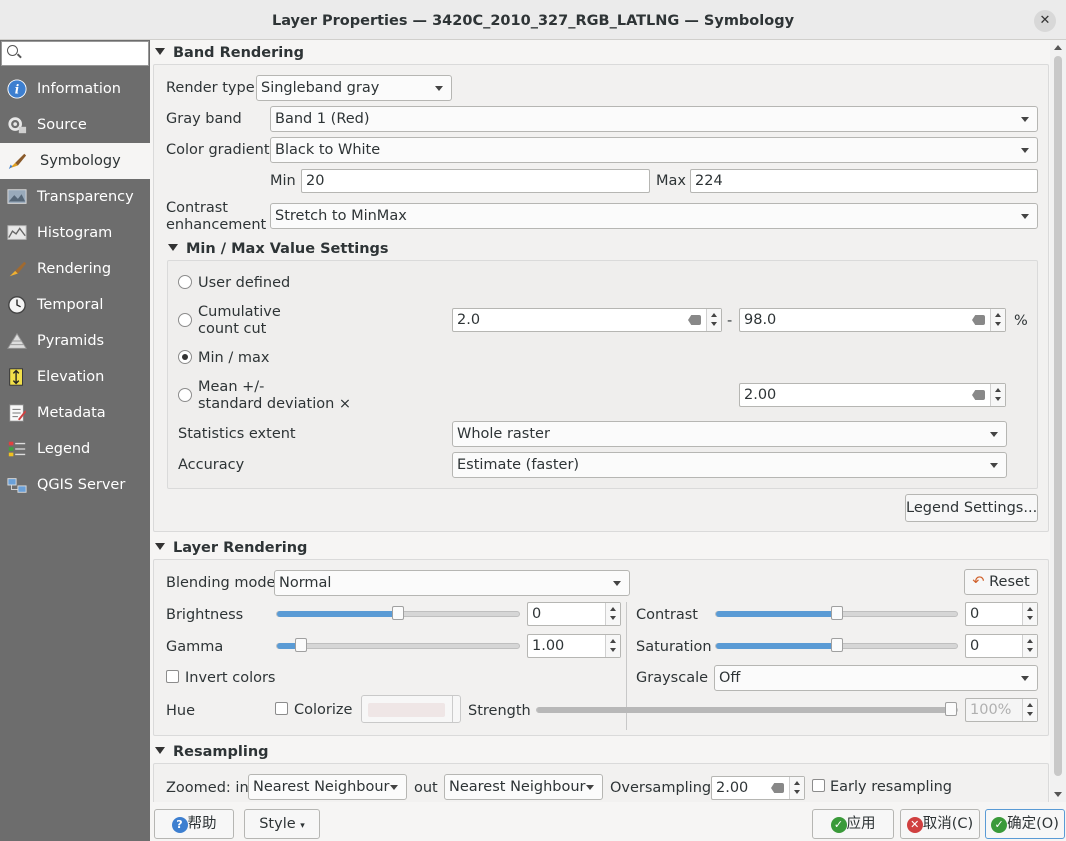  I want to click on accuracy-label: Accuracy, so click(211, 465).